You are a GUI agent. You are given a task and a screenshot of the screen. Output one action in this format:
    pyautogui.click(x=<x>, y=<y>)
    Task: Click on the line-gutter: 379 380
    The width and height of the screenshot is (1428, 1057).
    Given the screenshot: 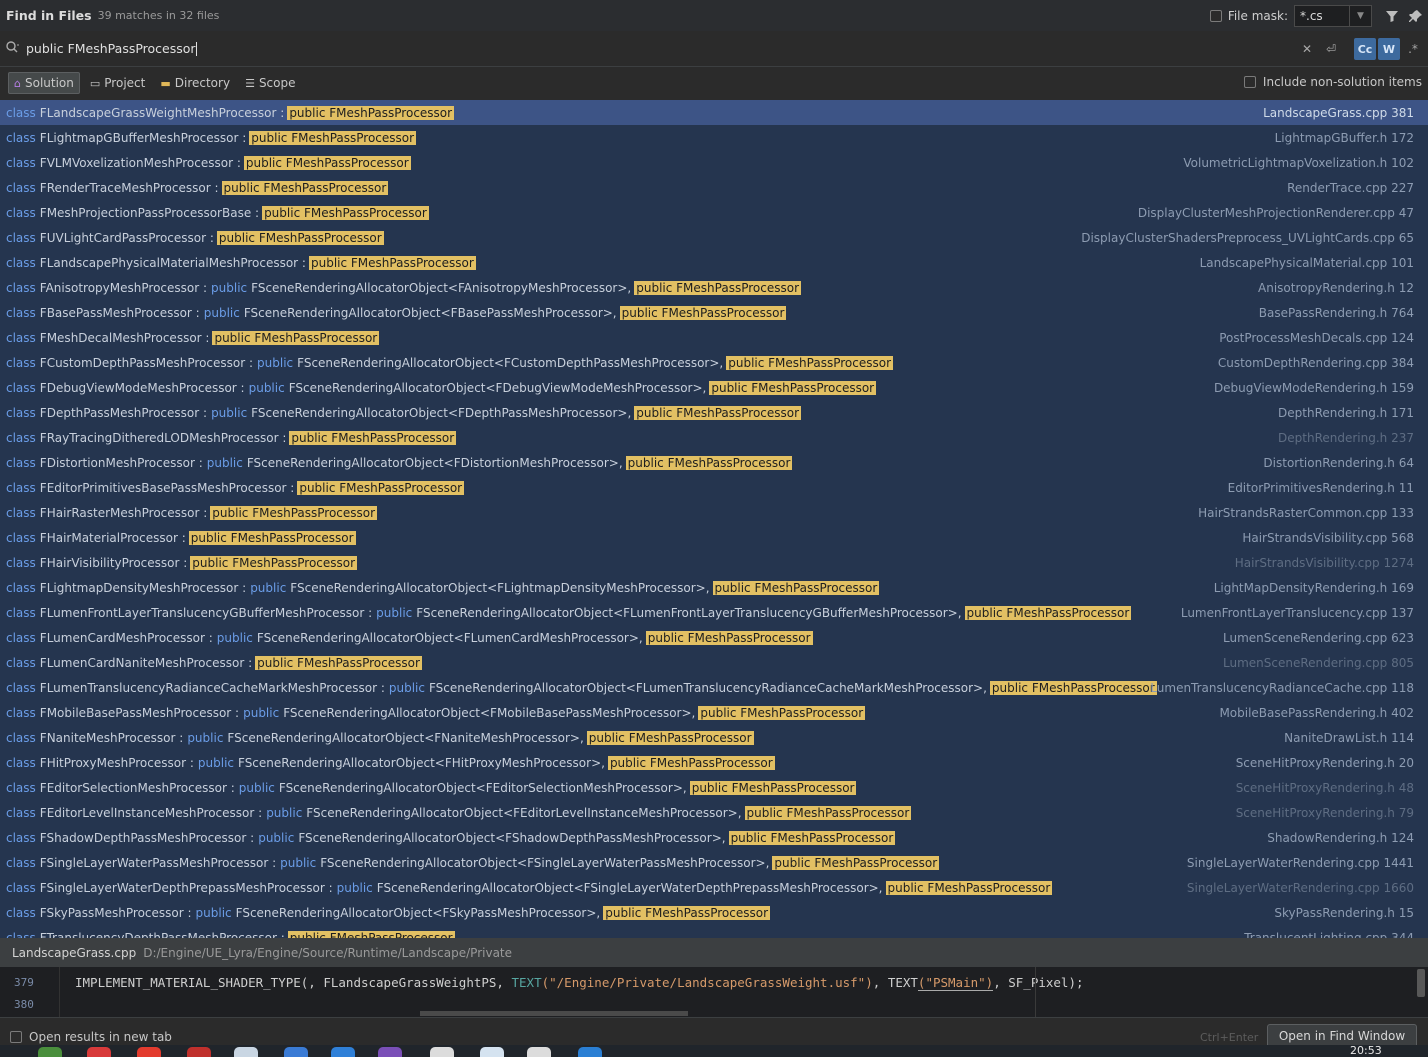 What is the action you would take?
    pyautogui.click(x=30, y=992)
    